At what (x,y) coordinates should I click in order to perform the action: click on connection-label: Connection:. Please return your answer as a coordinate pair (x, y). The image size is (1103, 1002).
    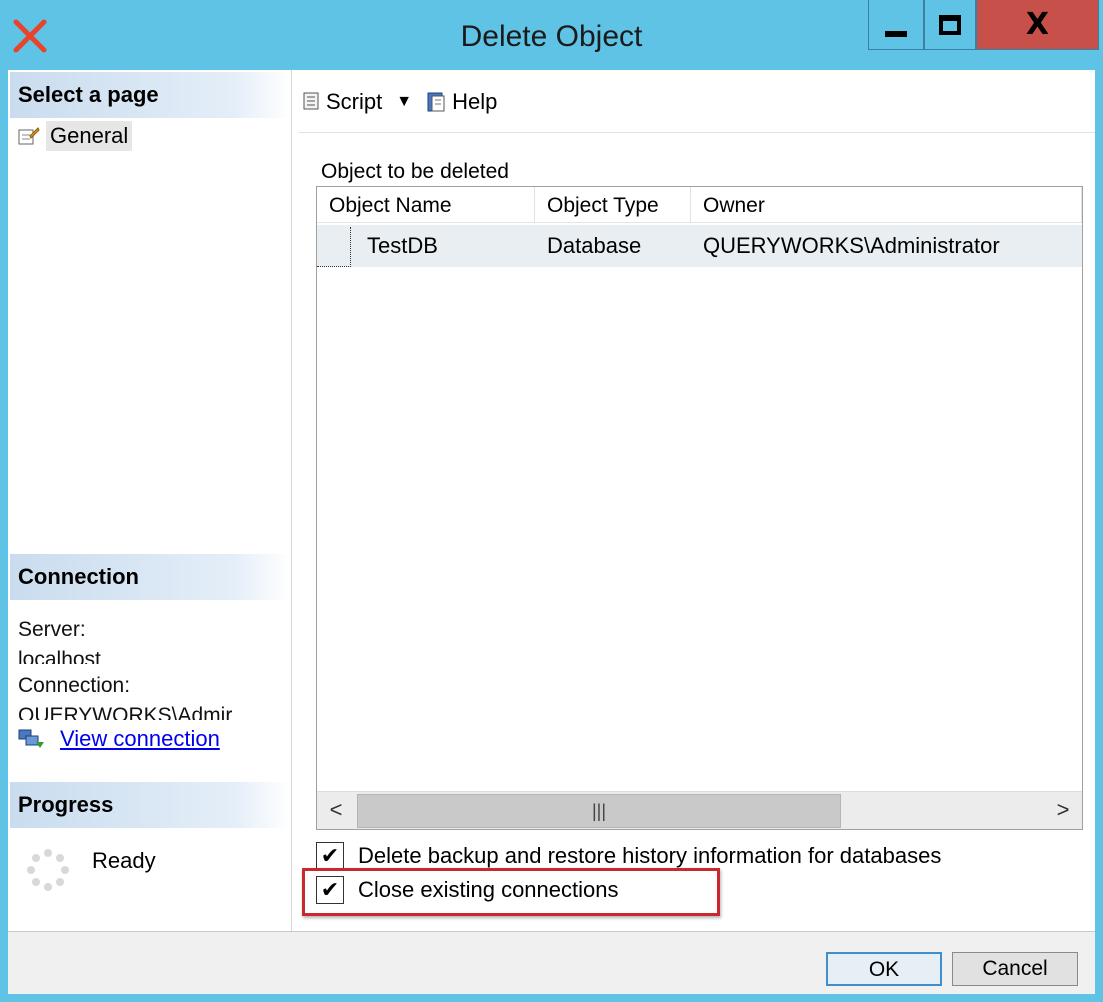
    Looking at the image, I should click on (74, 685).